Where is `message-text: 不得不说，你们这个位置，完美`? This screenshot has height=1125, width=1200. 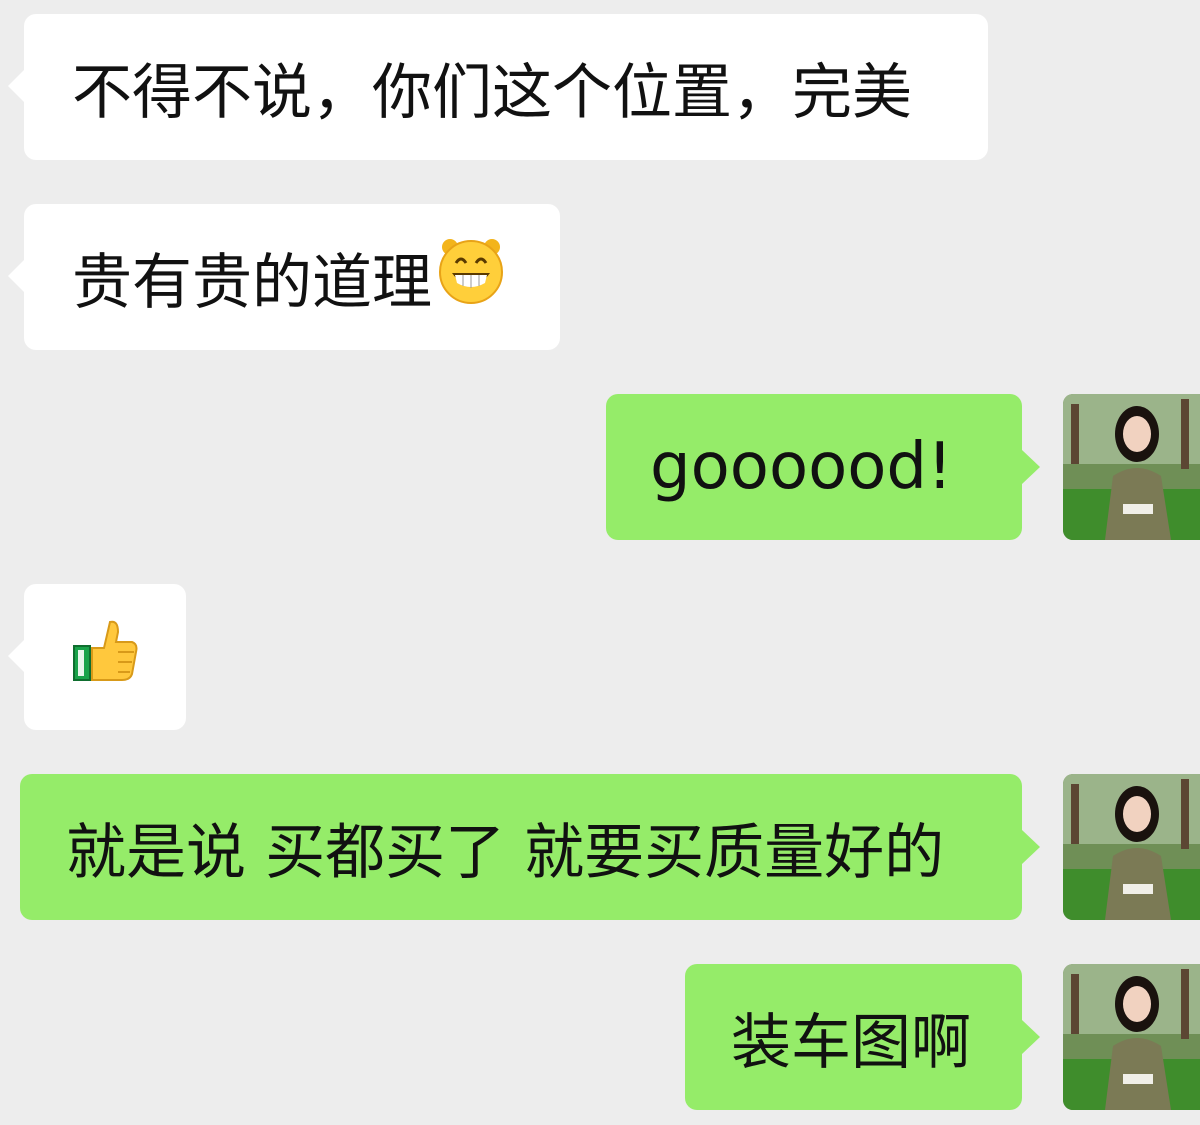
message-text: 不得不说，你们这个位置，完美 is located at coordinates (492, 92).